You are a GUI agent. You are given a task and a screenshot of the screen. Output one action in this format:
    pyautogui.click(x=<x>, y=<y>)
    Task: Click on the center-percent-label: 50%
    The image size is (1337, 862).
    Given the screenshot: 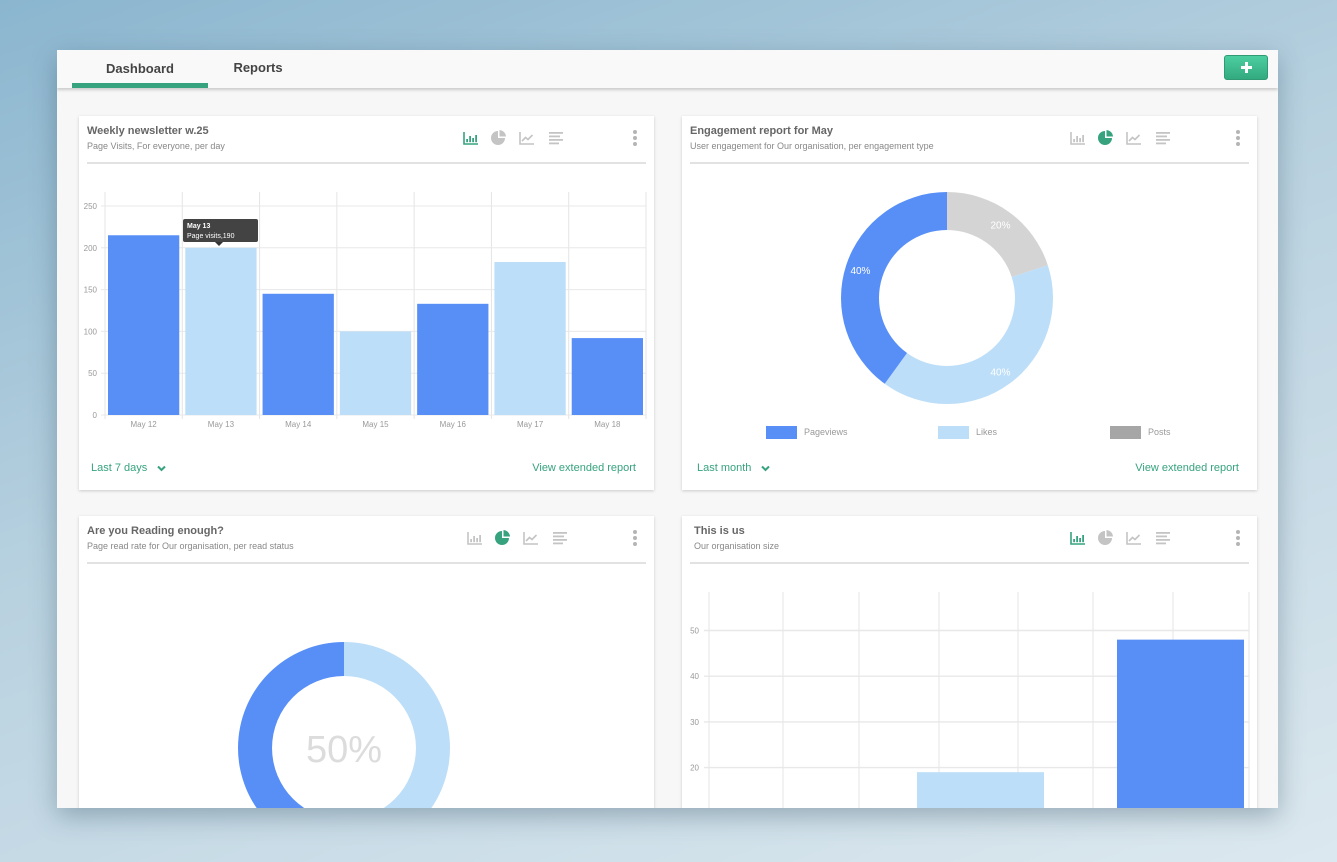 What is the action you would take?
    pyautogui.click(x=344, y=750)
    